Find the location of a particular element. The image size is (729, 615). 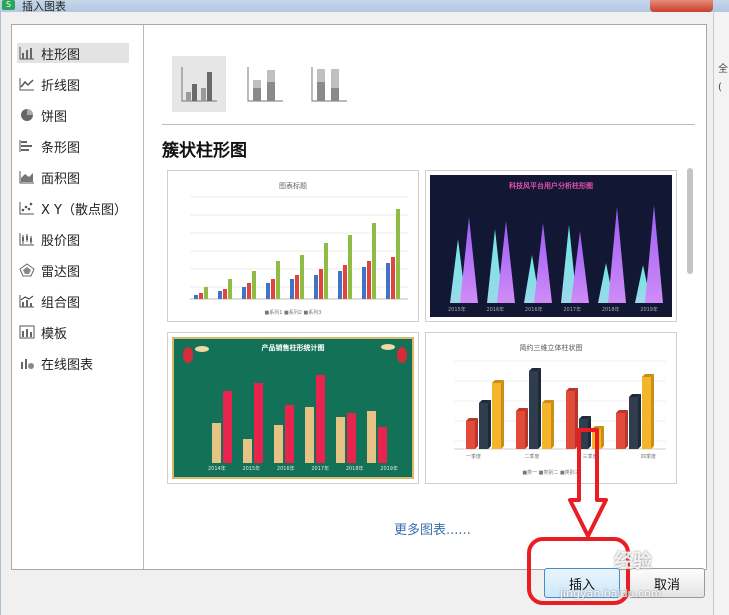

sidebar-item-label: 面积图 is located at coordinates (61, 179).